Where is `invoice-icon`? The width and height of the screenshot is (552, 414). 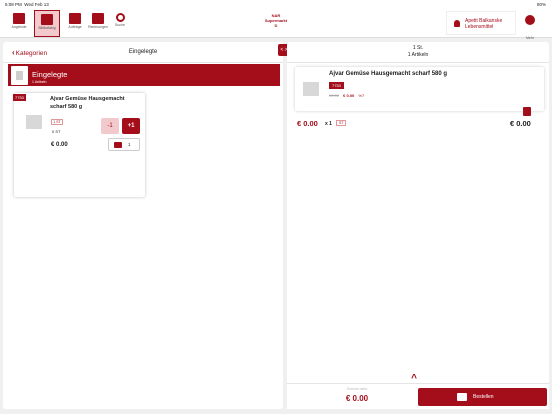 invoice-icon is located at coordinates (98, 18).